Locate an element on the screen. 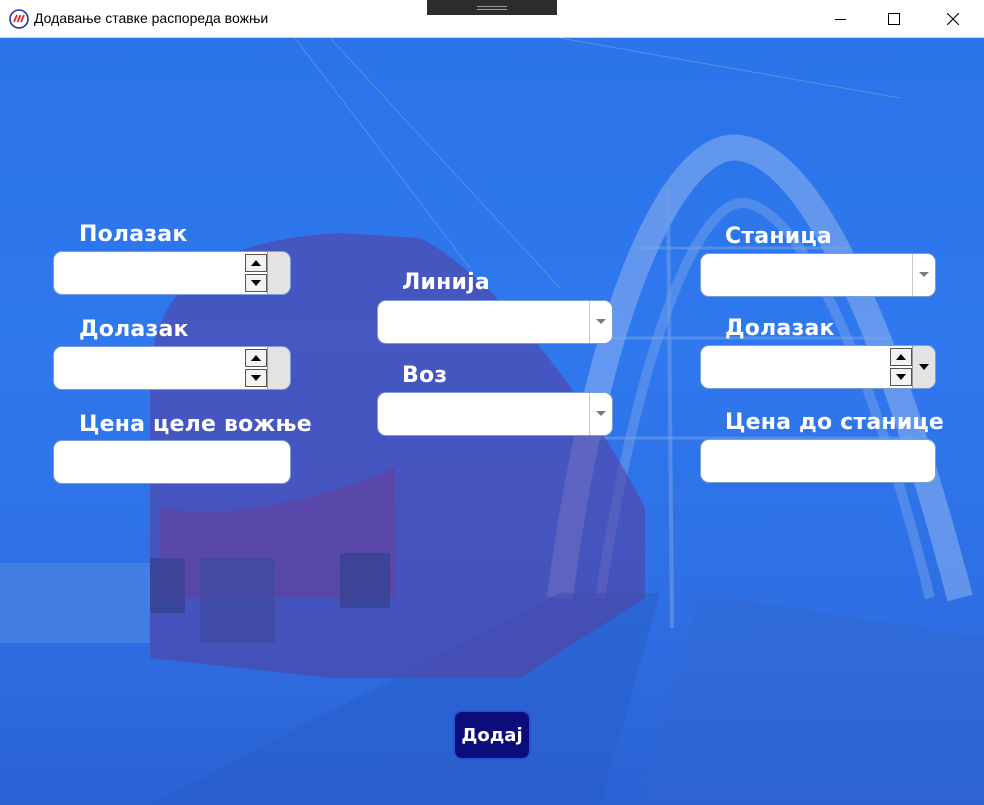 The width and height of the screenshot is (984, 805). title-bar: Додавање ставке распореда вожњи is located at coordinates (492, 19).